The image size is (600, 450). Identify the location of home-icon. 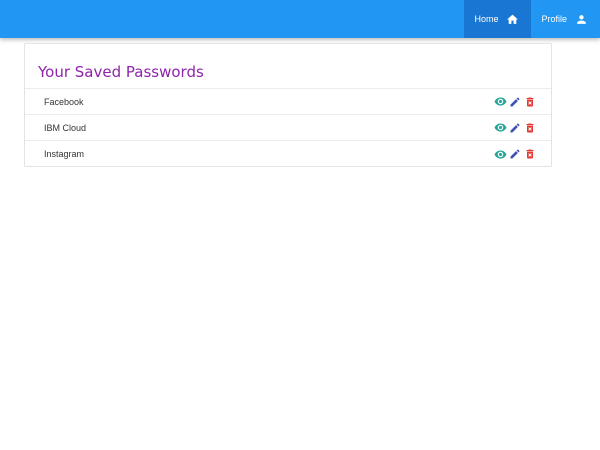
(512, 19).